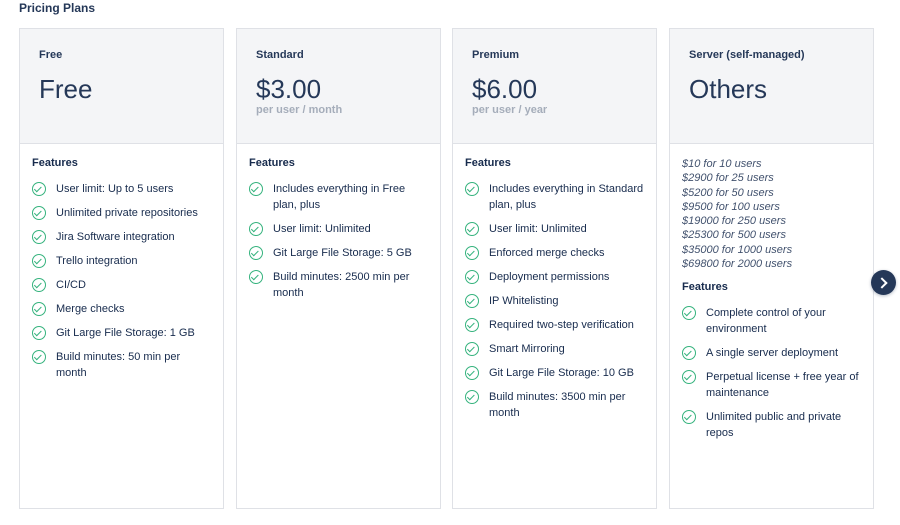 This screenshot has width=900, height=525. What do you see at coordinates (554, 86) in the screenshot?
I see `plan-header: Premium $6.00 per user / year` at bounding box center [554, 86].